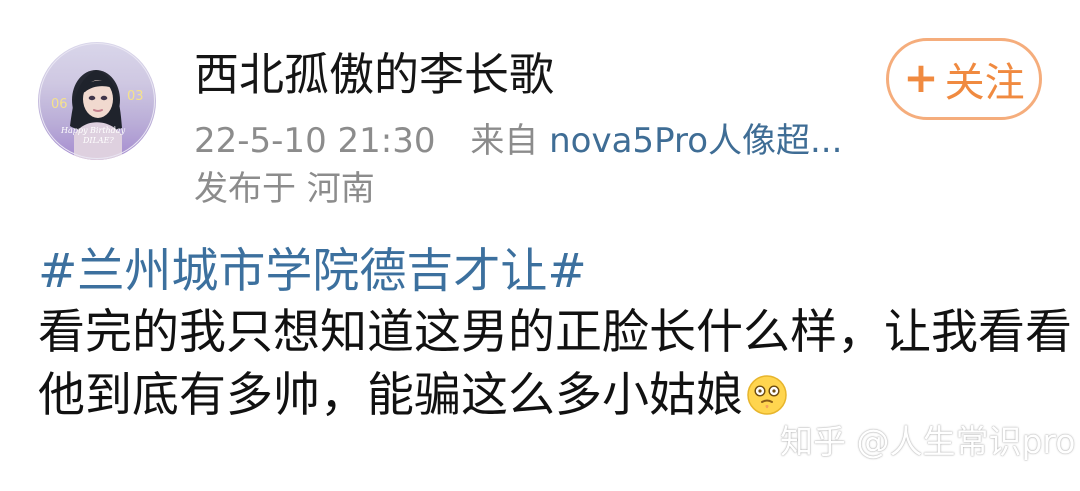 This screenshot has height=491, width=1080. I want to click on post-text-line-2: 他到底有多帅，能骗这么多小姑娘, so click(413, 396).